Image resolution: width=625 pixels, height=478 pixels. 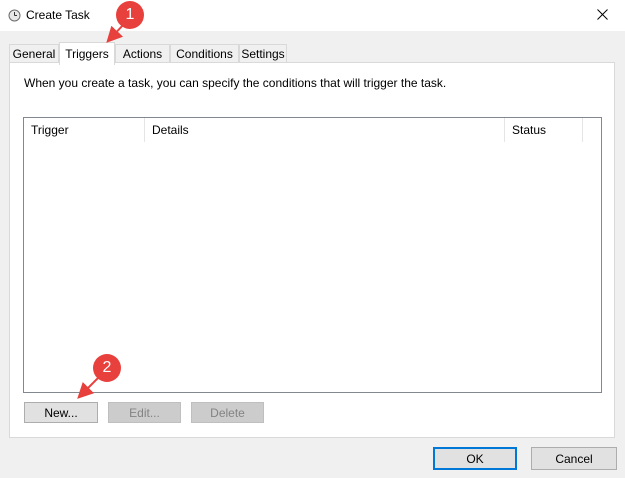 I want to click on tab-settings: Settings, so click(x=263, y=53).